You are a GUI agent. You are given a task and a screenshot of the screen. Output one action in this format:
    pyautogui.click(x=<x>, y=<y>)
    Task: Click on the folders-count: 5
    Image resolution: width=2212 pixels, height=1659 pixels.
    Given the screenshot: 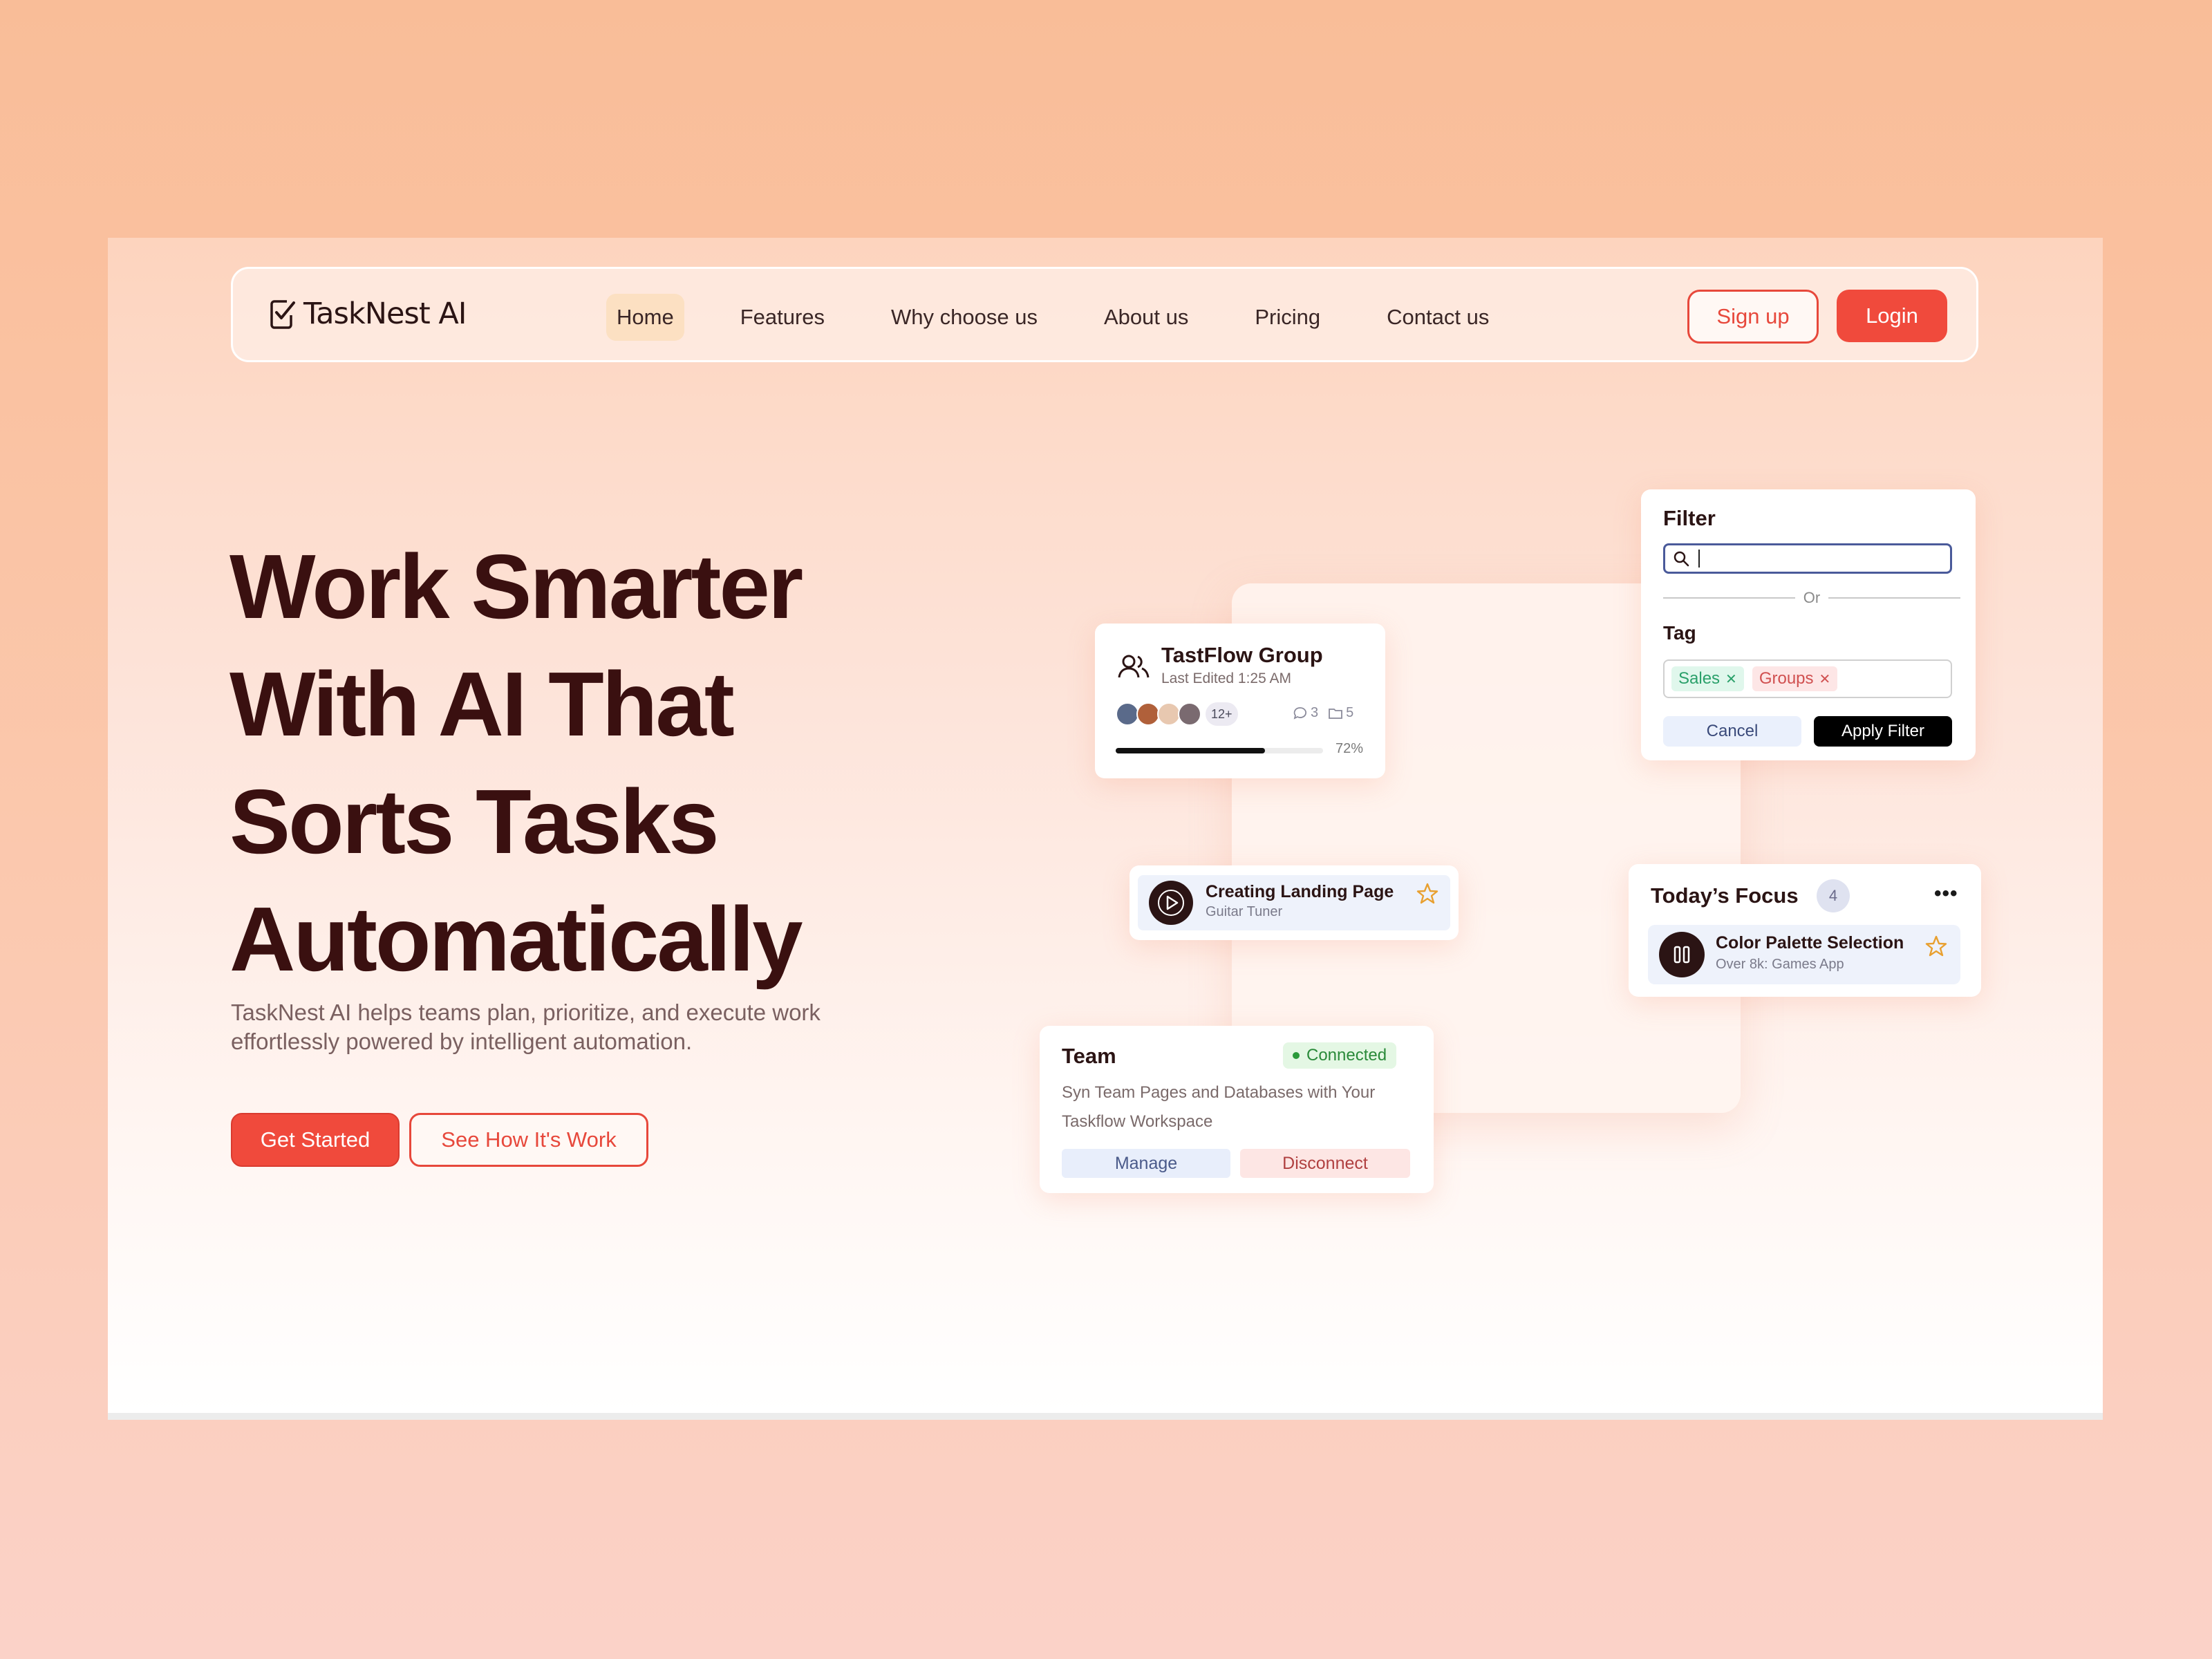 What is the action you would take?
    pyautogui.click(x=1350, y=712)
    